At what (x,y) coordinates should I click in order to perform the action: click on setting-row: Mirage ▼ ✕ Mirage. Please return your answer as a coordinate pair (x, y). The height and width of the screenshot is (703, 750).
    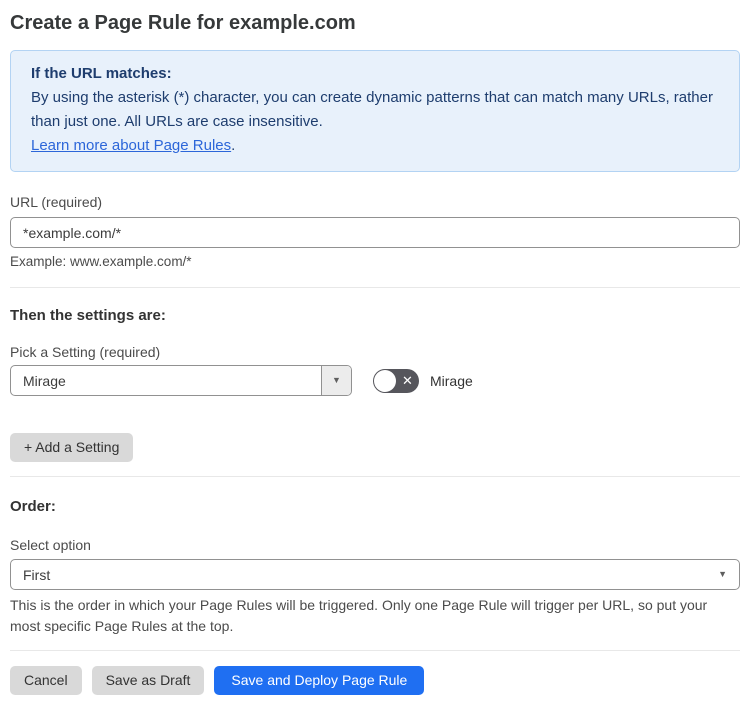
    Looking at the image, I should click on (375, 380).